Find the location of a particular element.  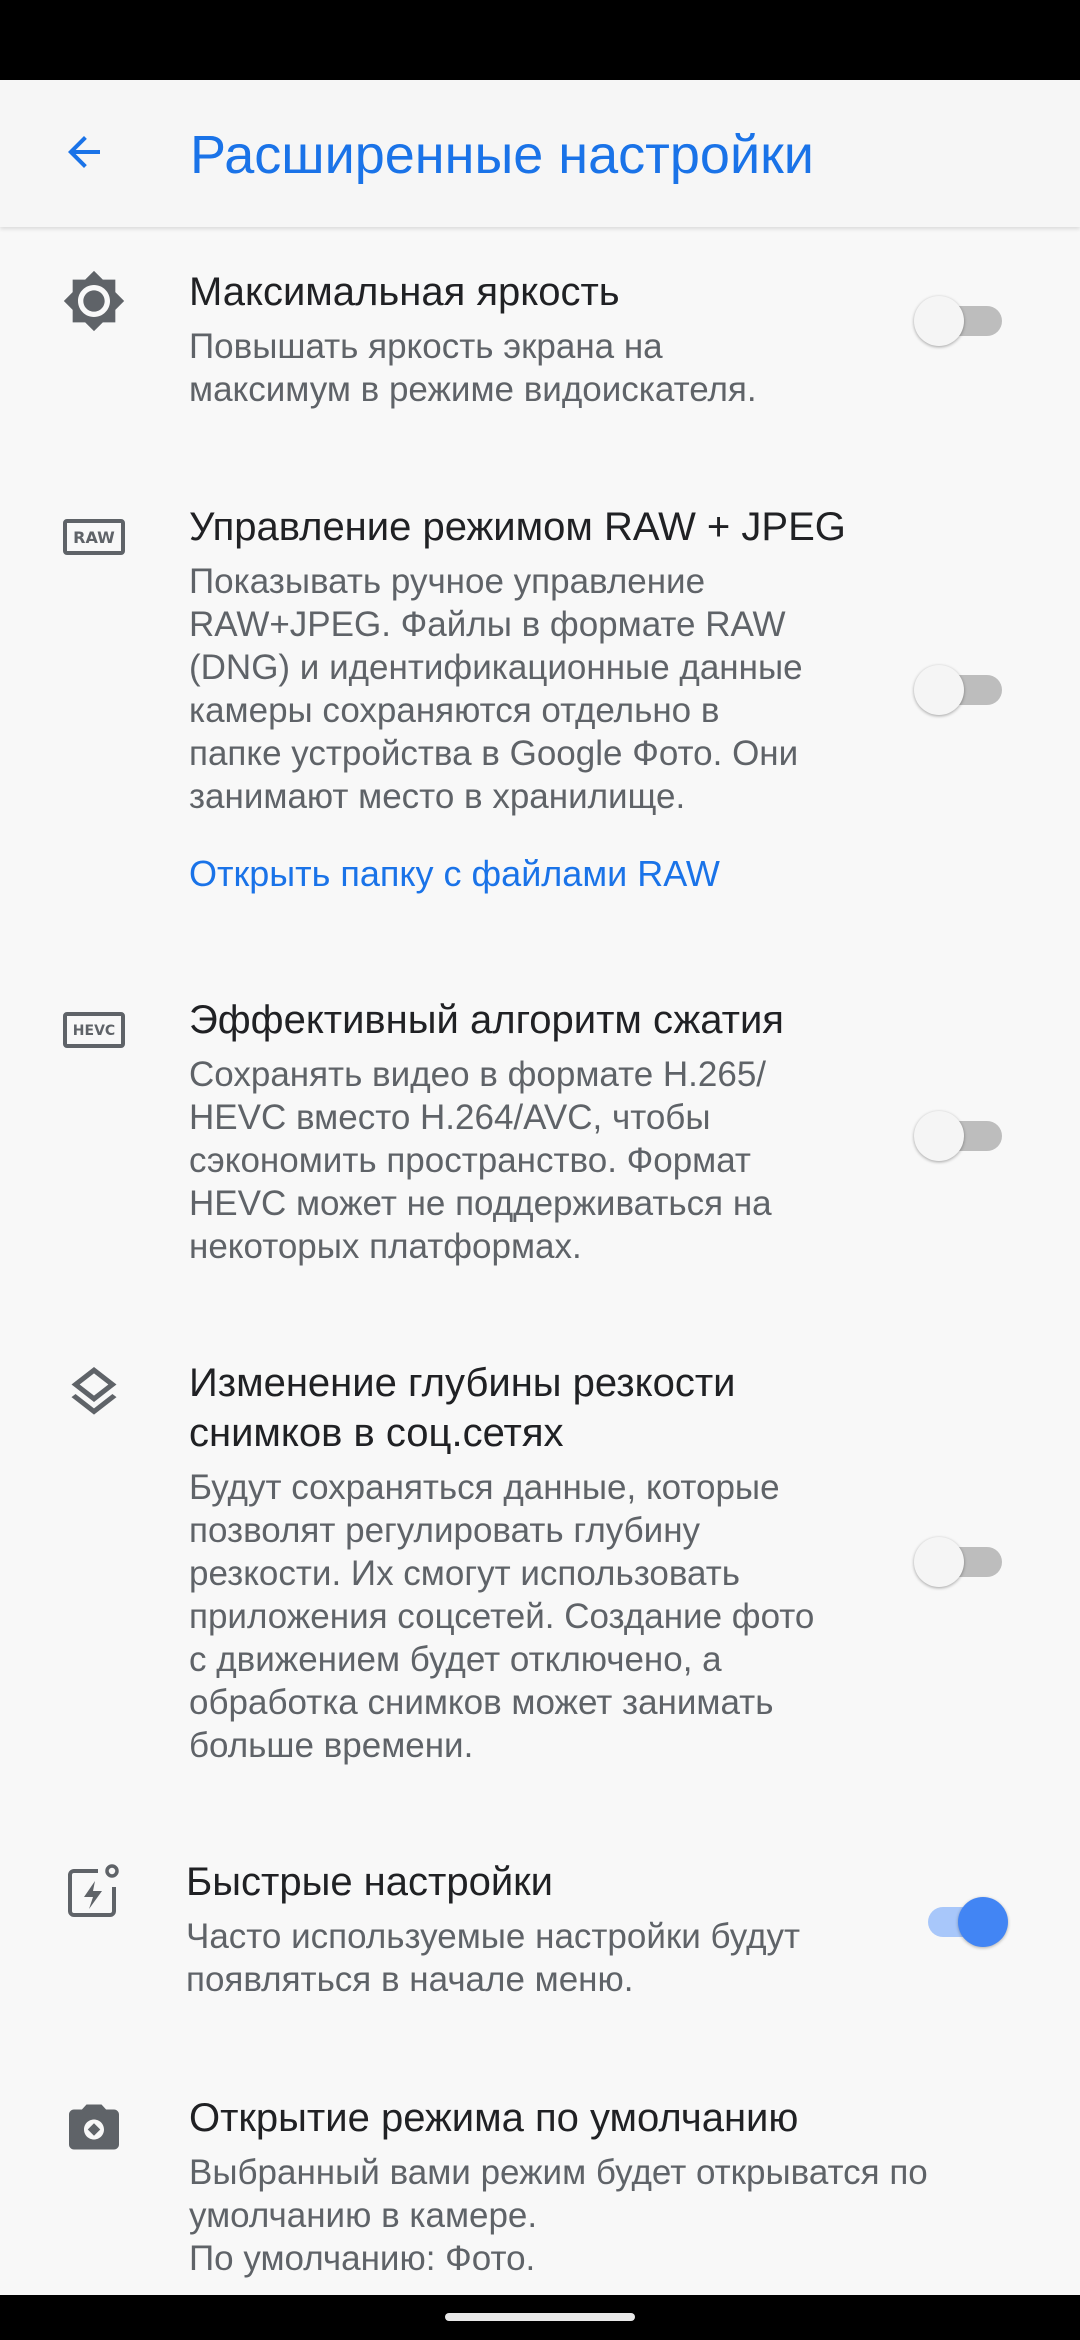

navigation-bar is located at coordinates (540, 2317).